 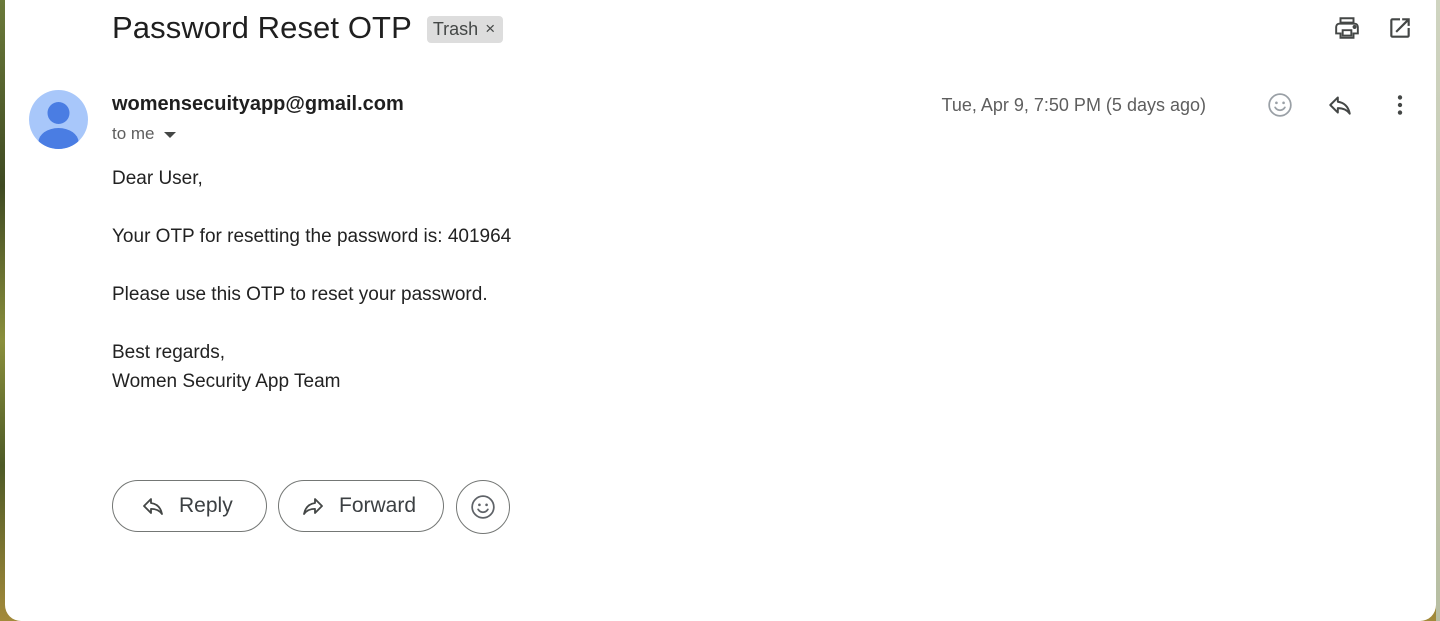 What do you see at coordinates (169, 135) in the screenshot?
I see `chevron-down-icon` at bounding box center [169, 135].